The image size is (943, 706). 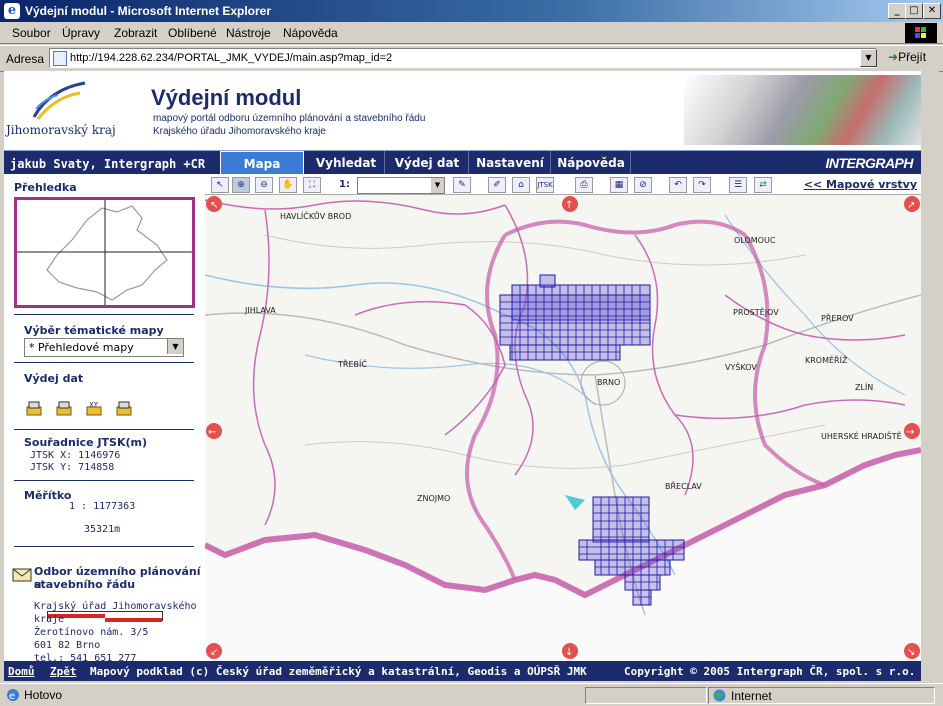 What do you see at coordinates (751, 696) in the screenshot?
I see `status-zone: Internet` at bounding box center [751, 696].